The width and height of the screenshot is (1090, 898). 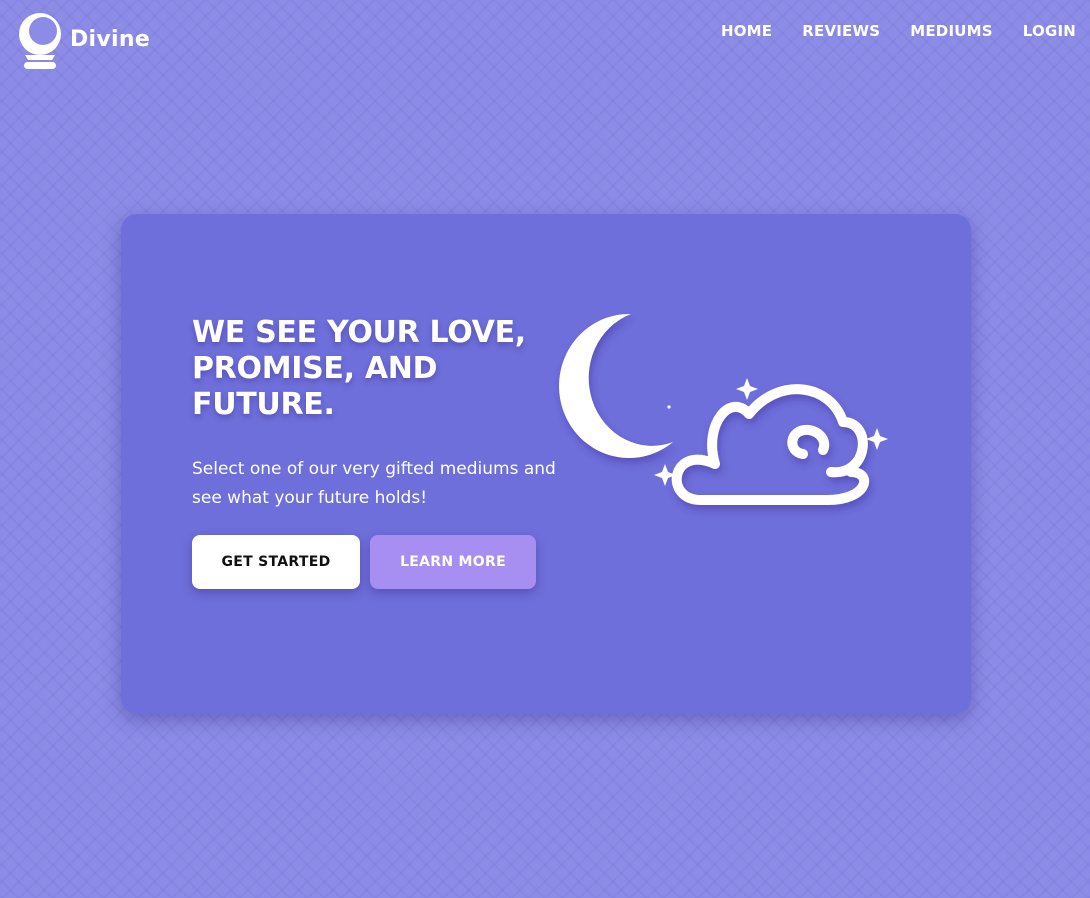 I want to click on brand-logo: Divine, so click(x=83, y=41).